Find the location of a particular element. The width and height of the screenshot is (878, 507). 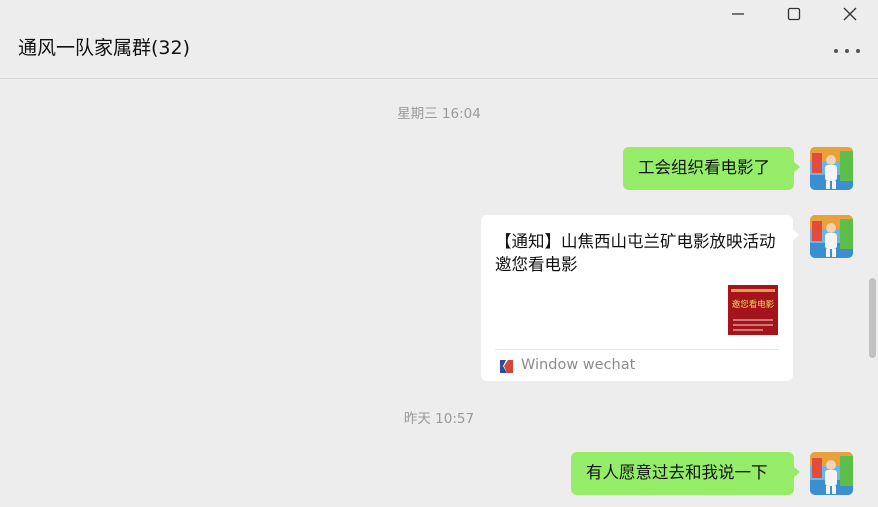

scrollbar is located at coordinates (872, 293).